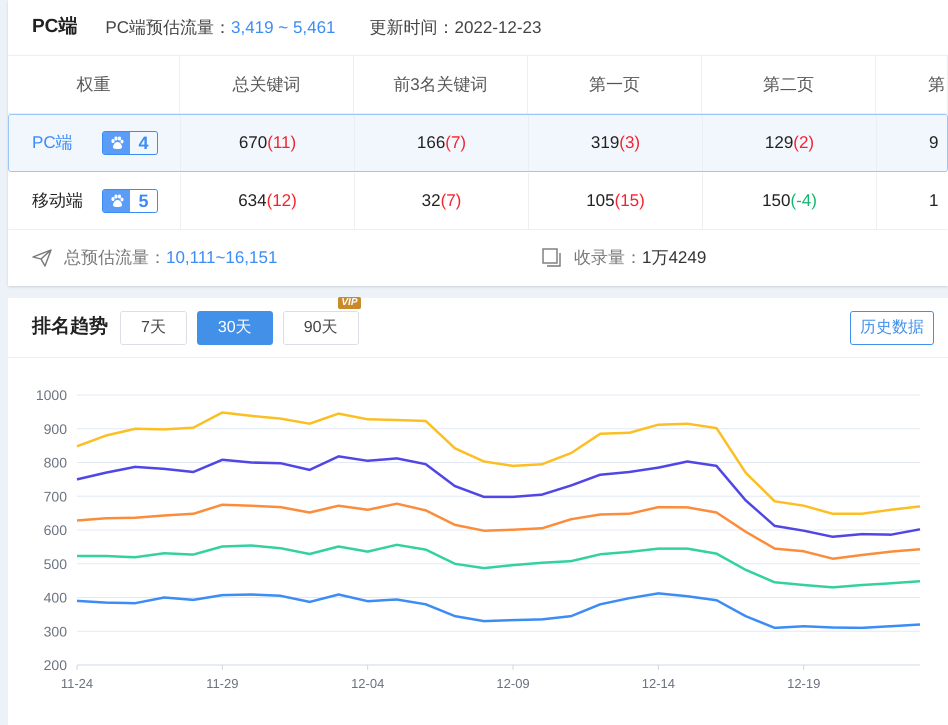 The height and width of the screenshot is (725, 948). Describe the element at coordinates (93, 85) in the screenshot. I see `column-header: 权重` at that location.